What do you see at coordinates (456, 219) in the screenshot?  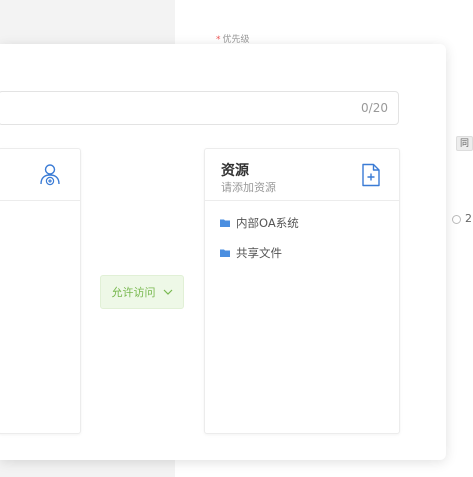 I see `clock-icon` at bounding box center [456, 219].